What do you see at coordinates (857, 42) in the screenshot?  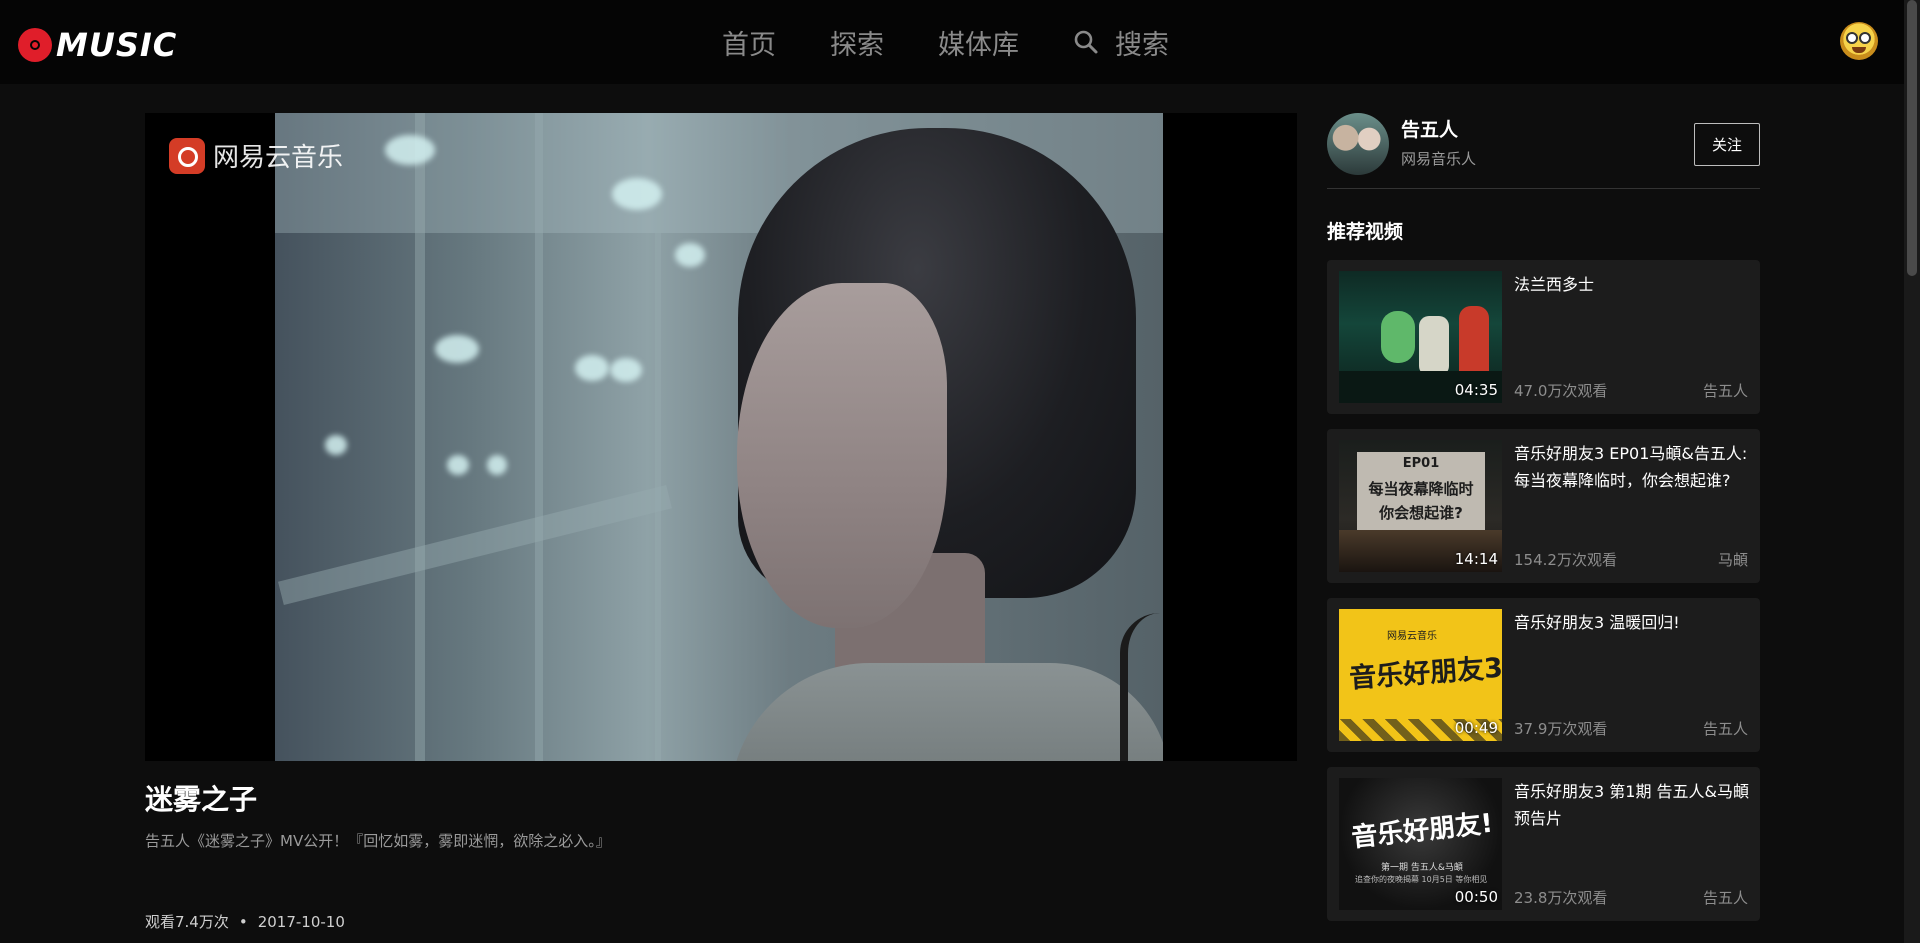 I see `nav-explore: 探索` at bounding box center [857, 42].